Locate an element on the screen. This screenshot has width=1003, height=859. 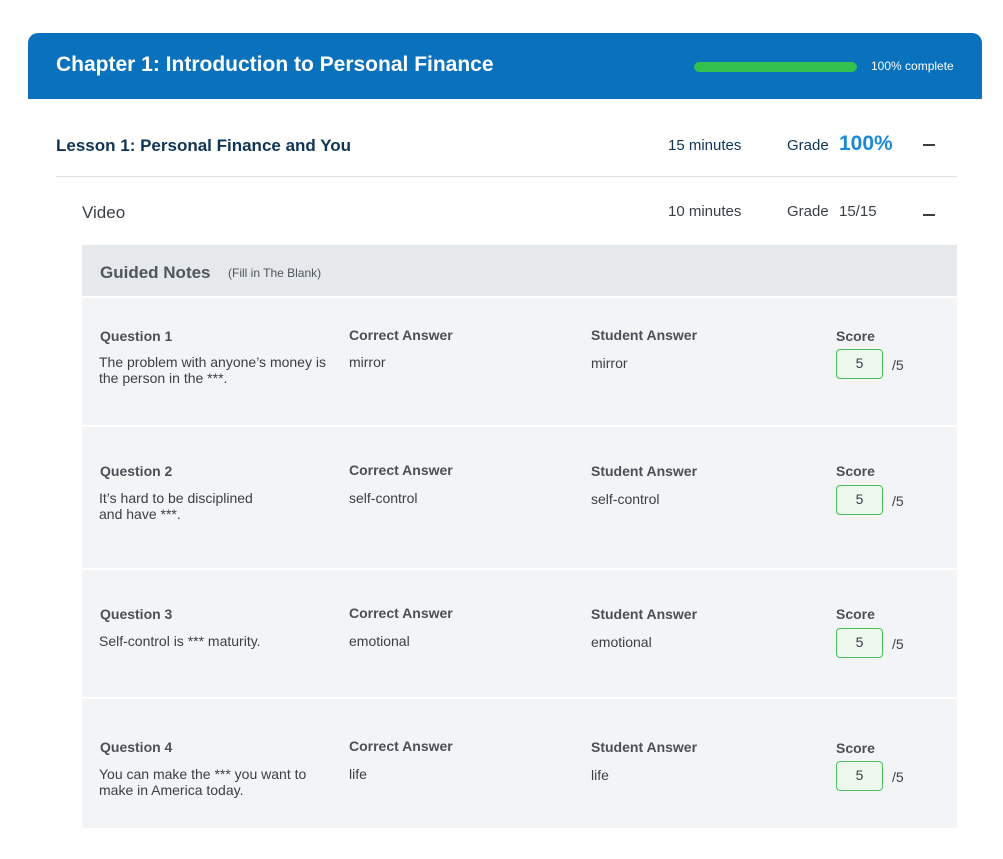
chapter-progress-bar is located at coordinates (775, 67).